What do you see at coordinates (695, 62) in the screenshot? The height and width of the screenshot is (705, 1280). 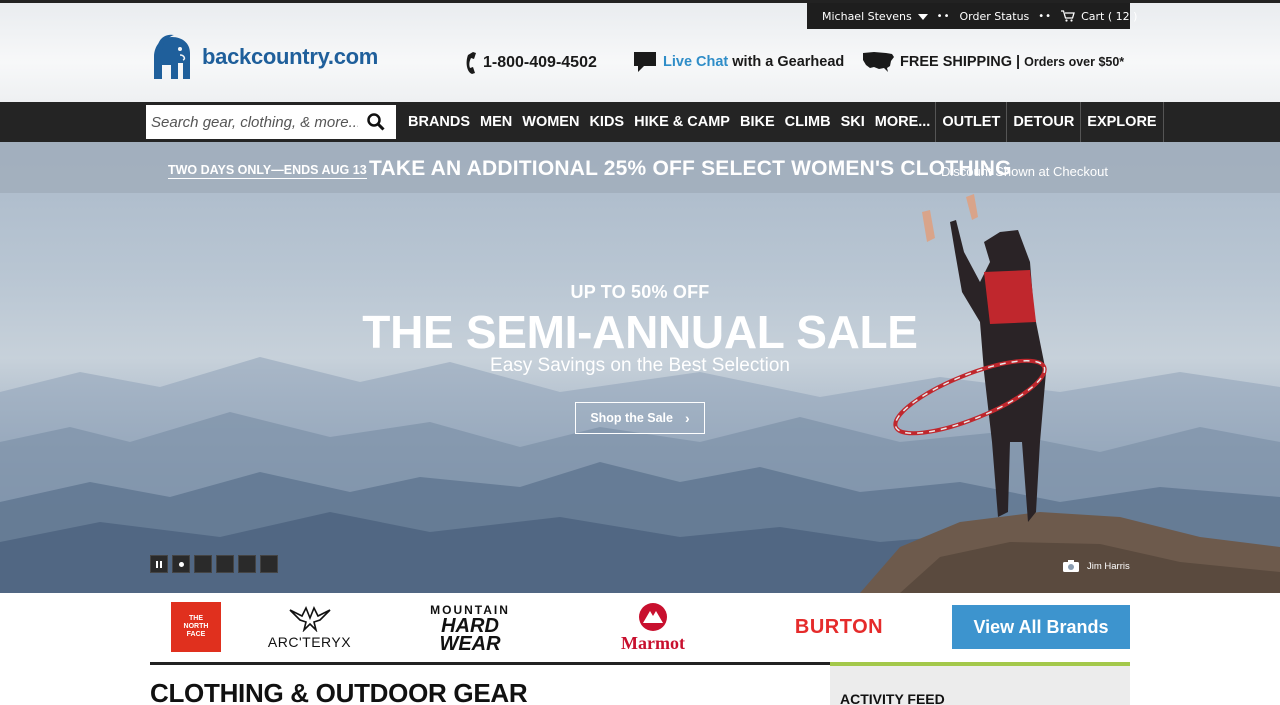 I see `live-chat-link: Live Chat` at bounding box center [695, 62].